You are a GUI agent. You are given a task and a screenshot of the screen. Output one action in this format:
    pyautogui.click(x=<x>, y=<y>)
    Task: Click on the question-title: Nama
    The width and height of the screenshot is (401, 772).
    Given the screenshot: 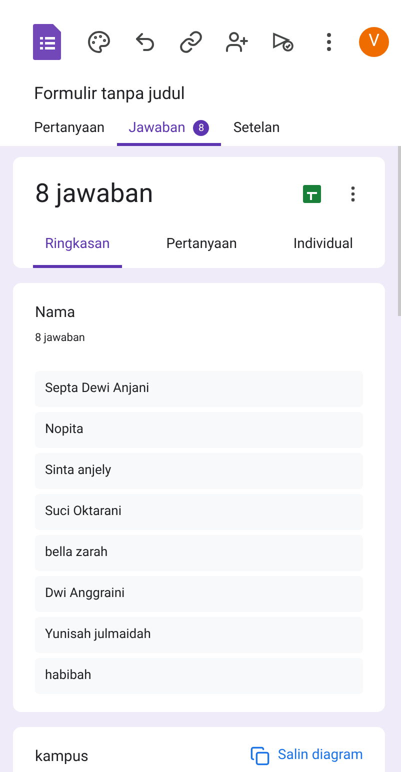 What is the action you would take?
    pyautogui.click(x=55, y=312)
    